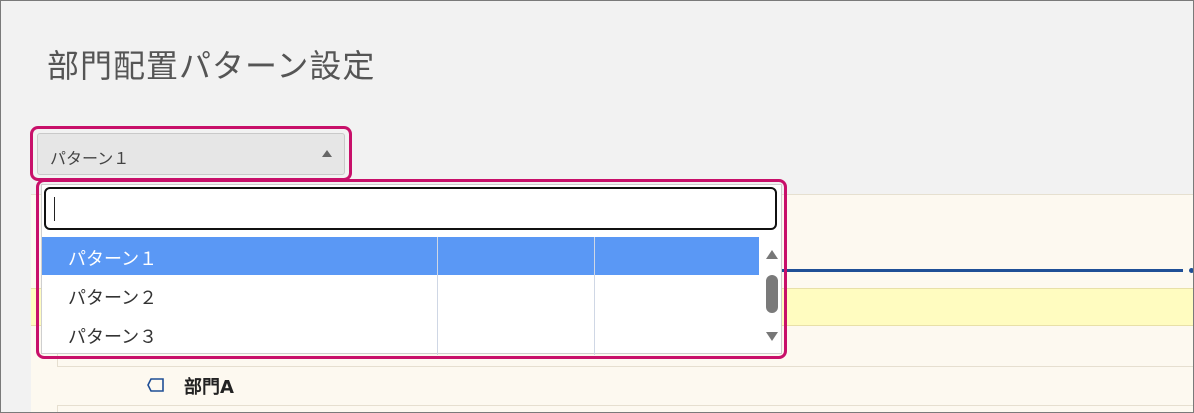  What do you see at coordinates (155, 385) in the screenshot?
I see `department-tag-icon` at bounding box center [155, 385].